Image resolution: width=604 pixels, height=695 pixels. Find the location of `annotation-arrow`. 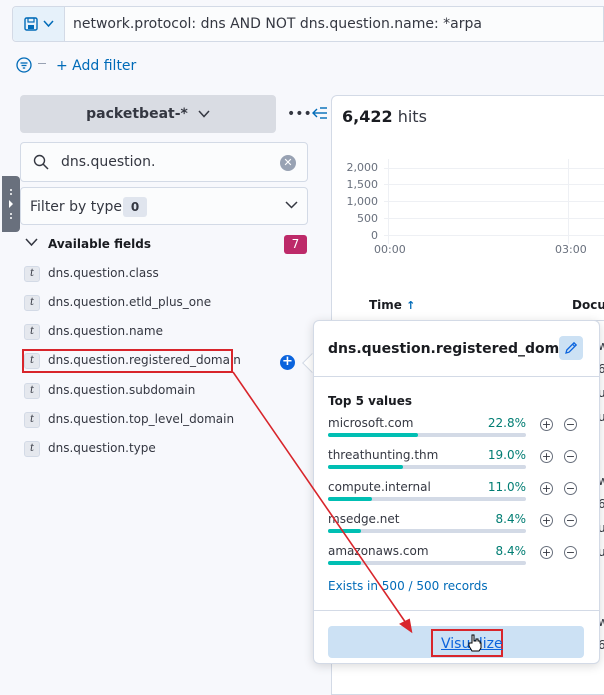

annotation-arrow is located at coordinates (322, 502).